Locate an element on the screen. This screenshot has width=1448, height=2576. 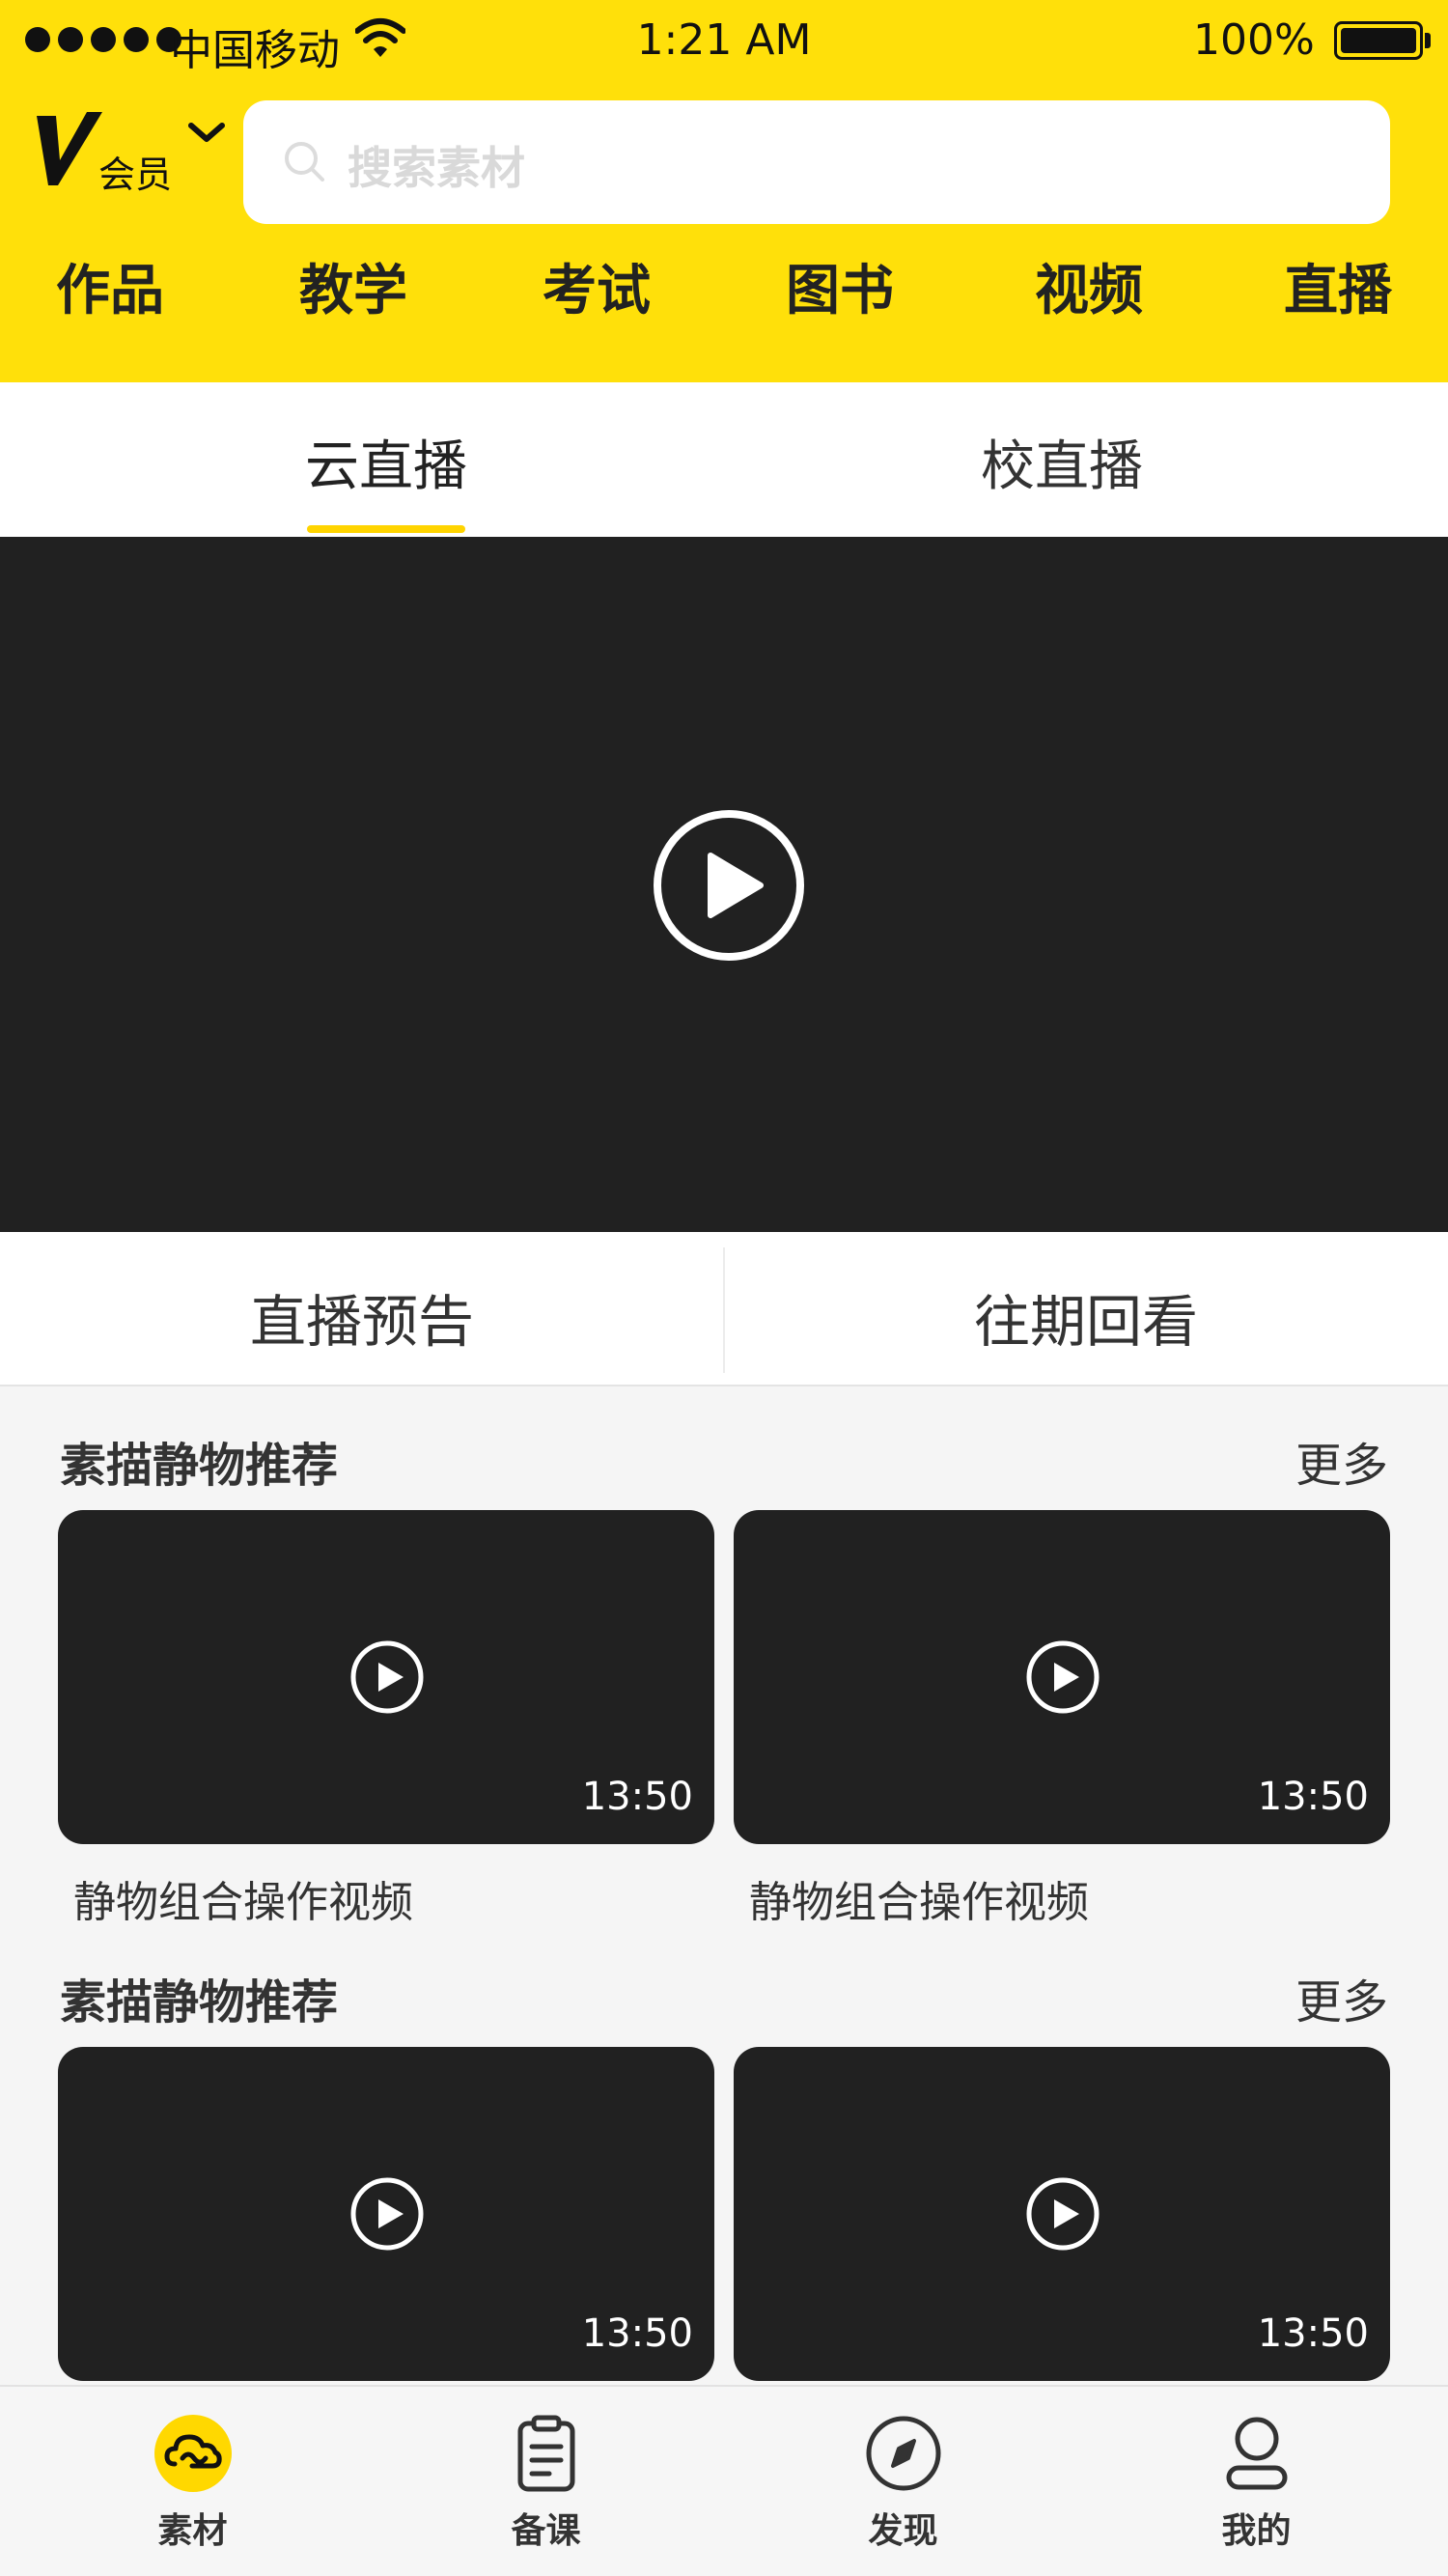
clipboard-icon is located at coordinates (546, 2454).